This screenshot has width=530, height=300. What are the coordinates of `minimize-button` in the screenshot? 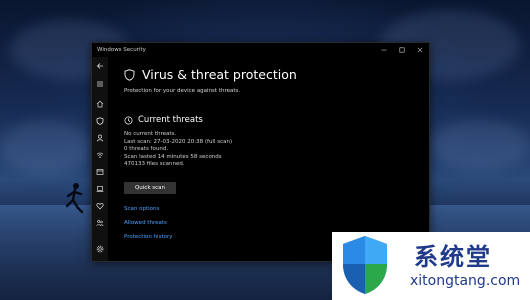 It's located at (384, 50).